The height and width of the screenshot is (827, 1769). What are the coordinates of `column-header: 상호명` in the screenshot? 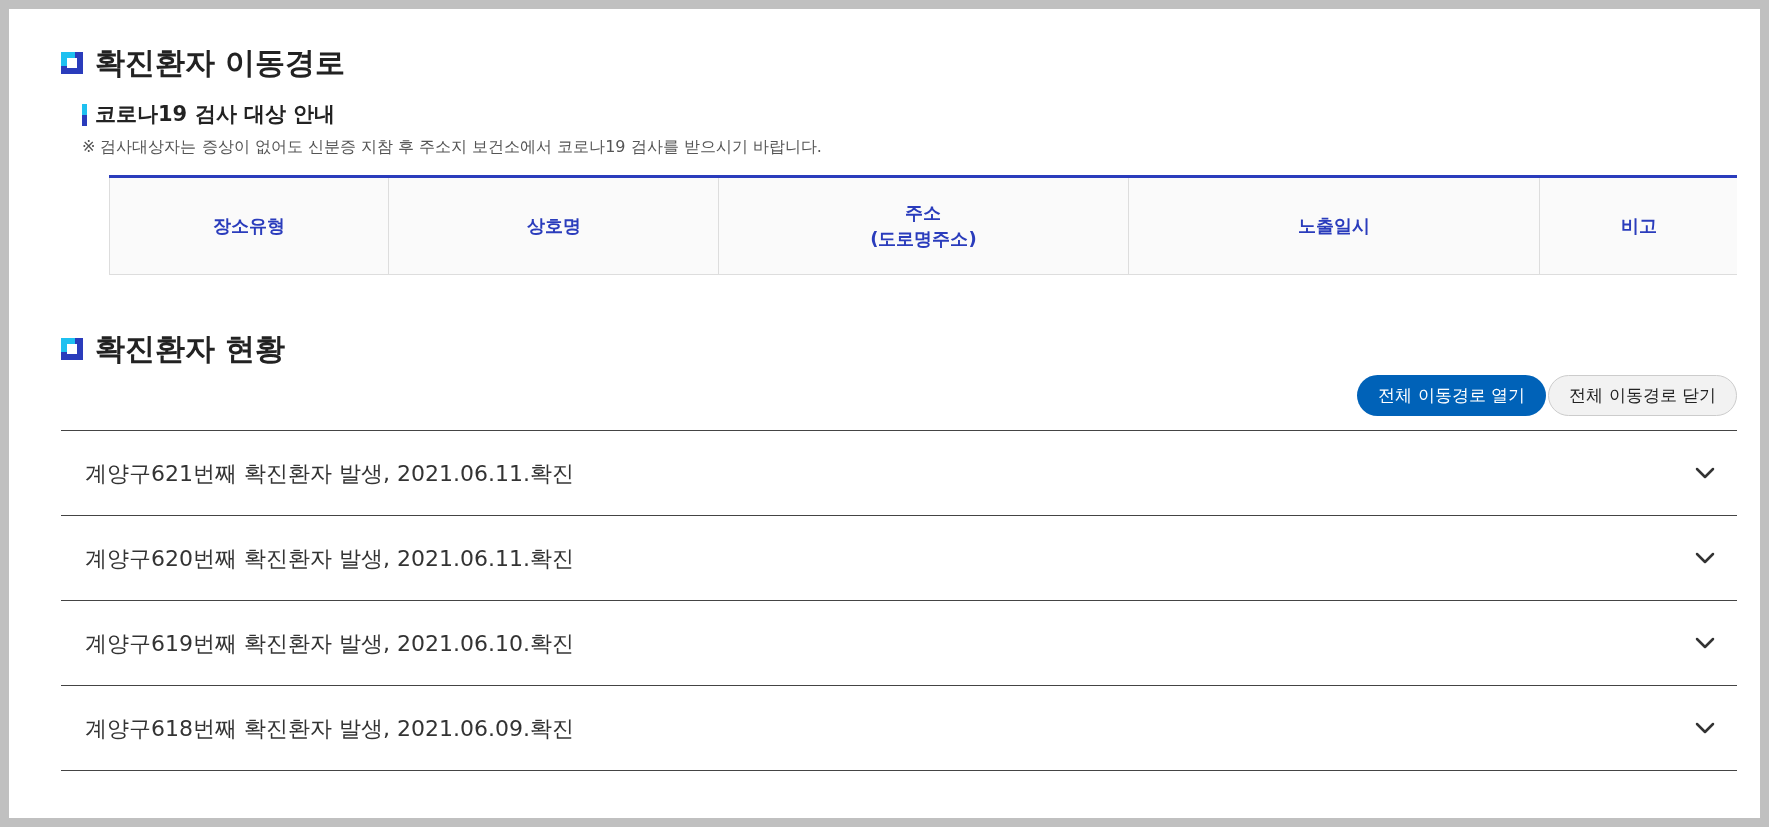 It's located at (553, 225).